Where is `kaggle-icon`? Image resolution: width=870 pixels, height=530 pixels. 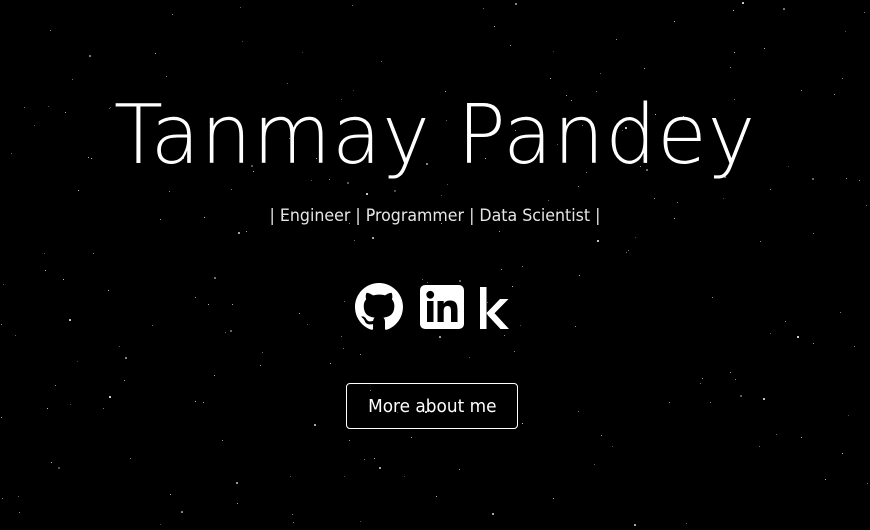 kaggle-icon is located at coordinates (494, 308).